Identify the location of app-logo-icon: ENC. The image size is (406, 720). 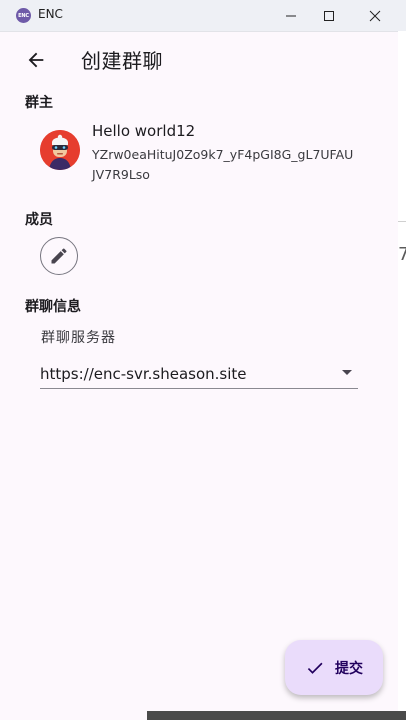
(23, 15).